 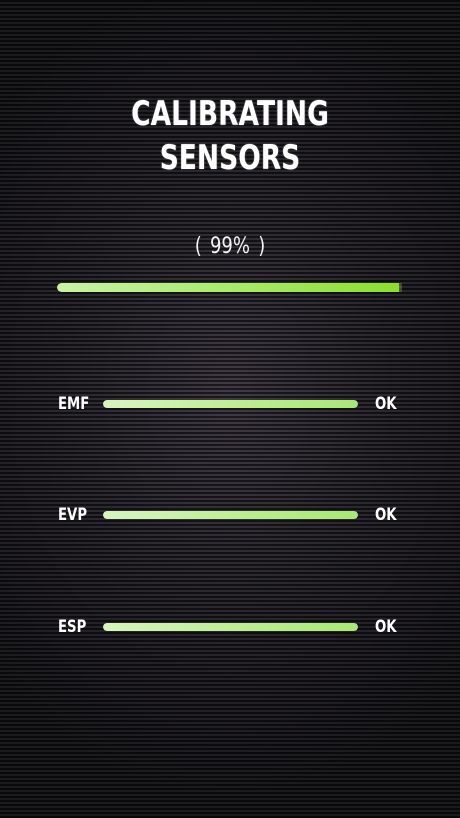 What do you see at coordinates (230, 136) in the screenshot?
I see `page-title: CALIBRATING SENSORS` at bounding box center [230, 136].